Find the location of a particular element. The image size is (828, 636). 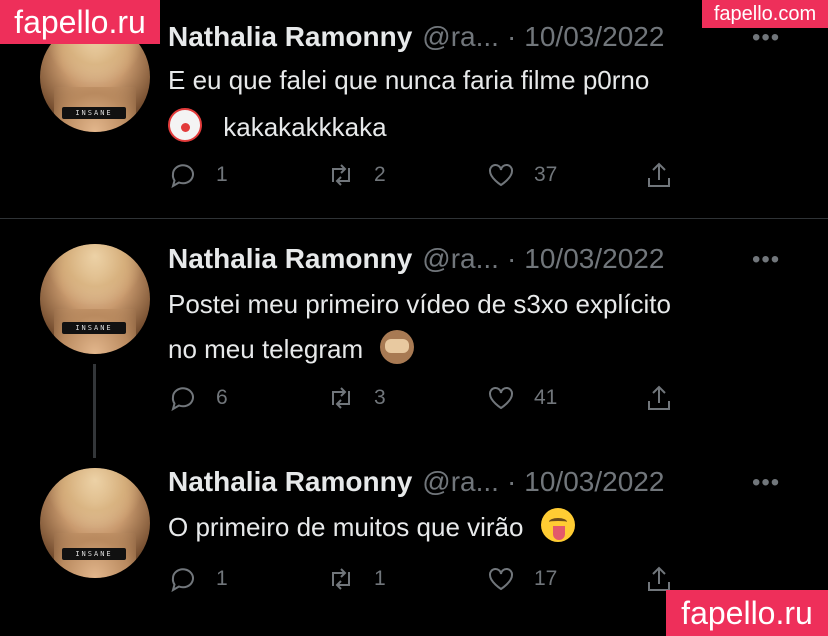

tweet-divider is located at coordinates (414, 218).